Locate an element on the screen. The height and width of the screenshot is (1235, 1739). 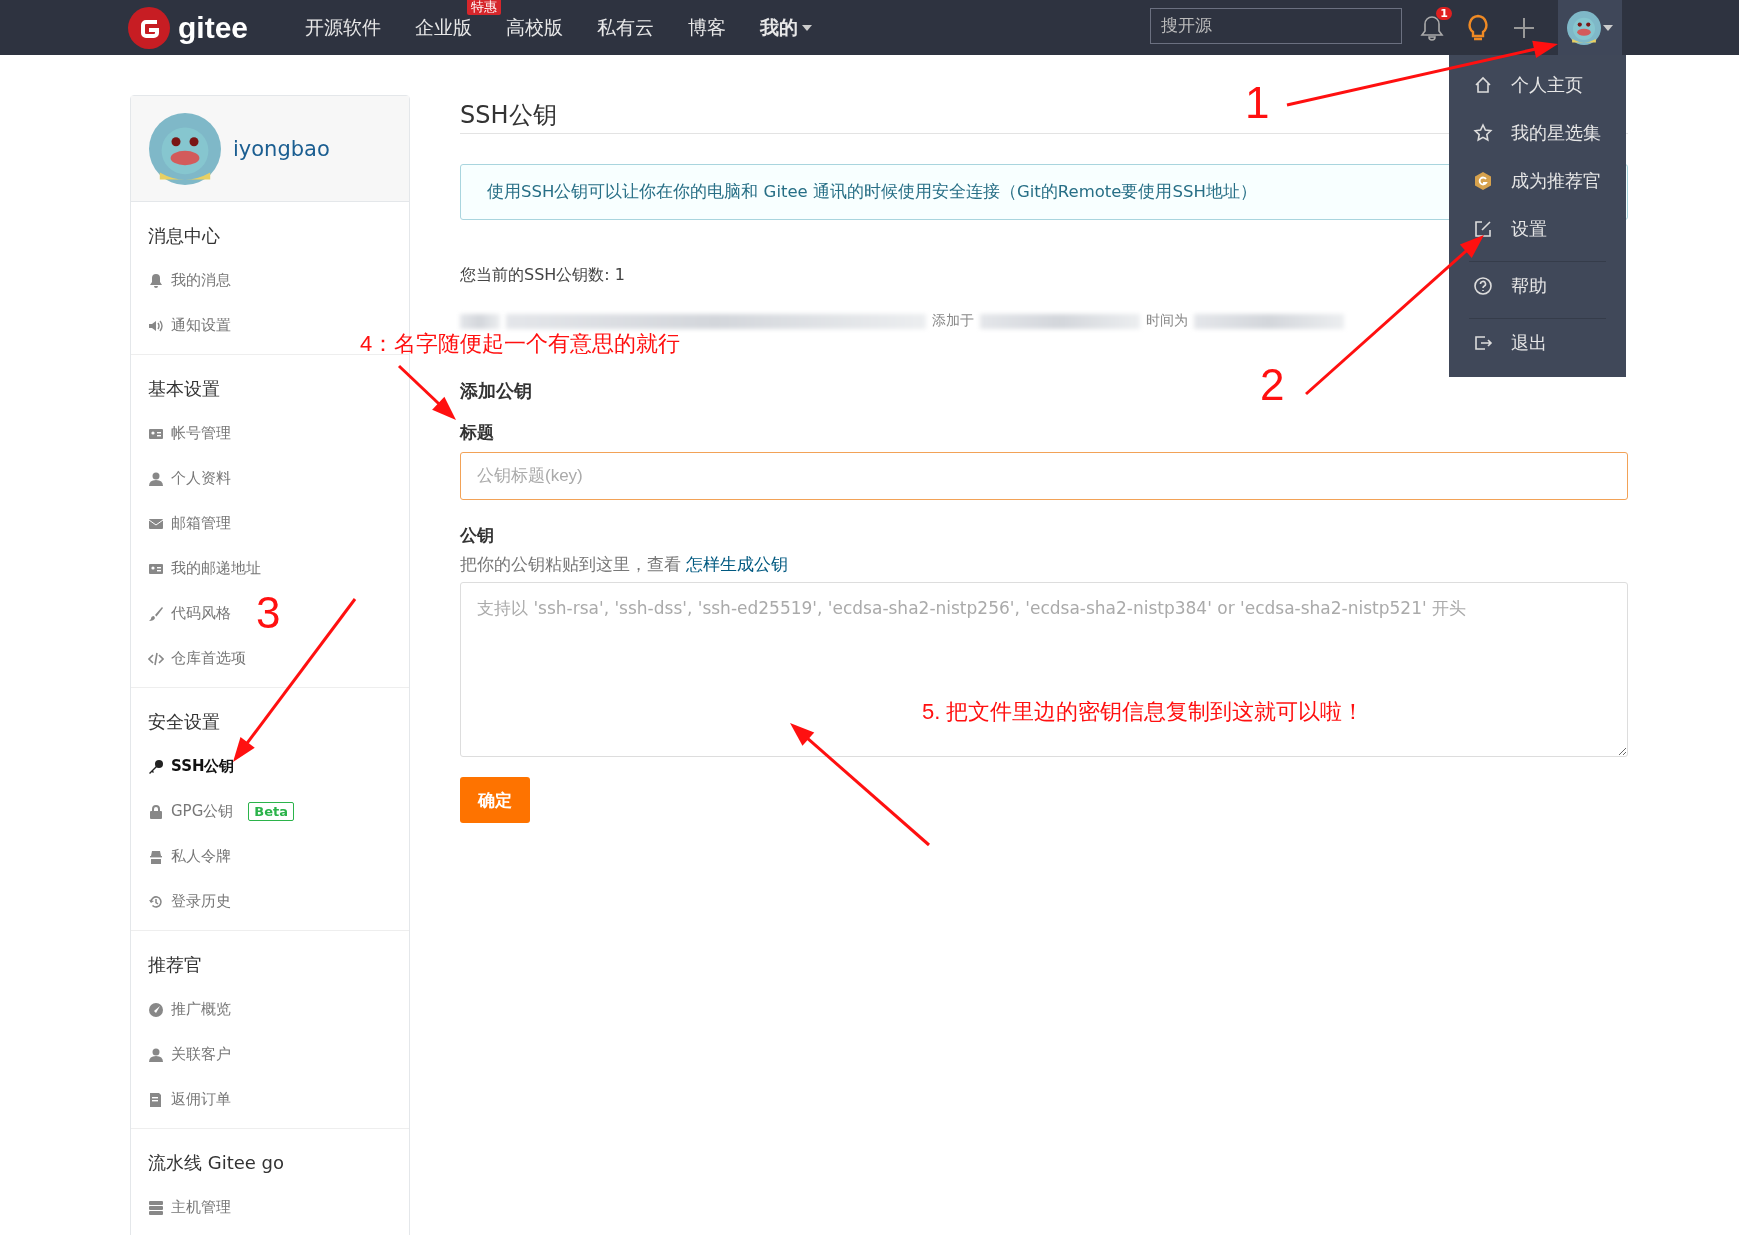
sidebar-item: 个人资料 is located at coordinates (184, 478).